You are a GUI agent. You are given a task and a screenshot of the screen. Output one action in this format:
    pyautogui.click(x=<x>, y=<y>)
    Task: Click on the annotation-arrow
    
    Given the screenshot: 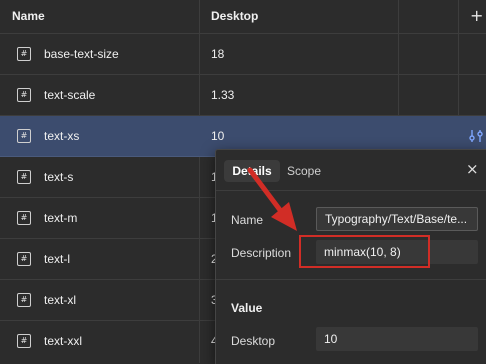 What is the action you would take?
    pyautogui.click(x=272, y=199)
    